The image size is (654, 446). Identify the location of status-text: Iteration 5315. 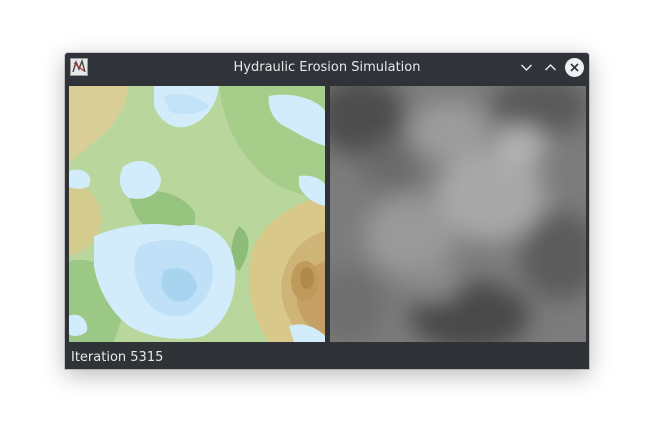
(117, 357).